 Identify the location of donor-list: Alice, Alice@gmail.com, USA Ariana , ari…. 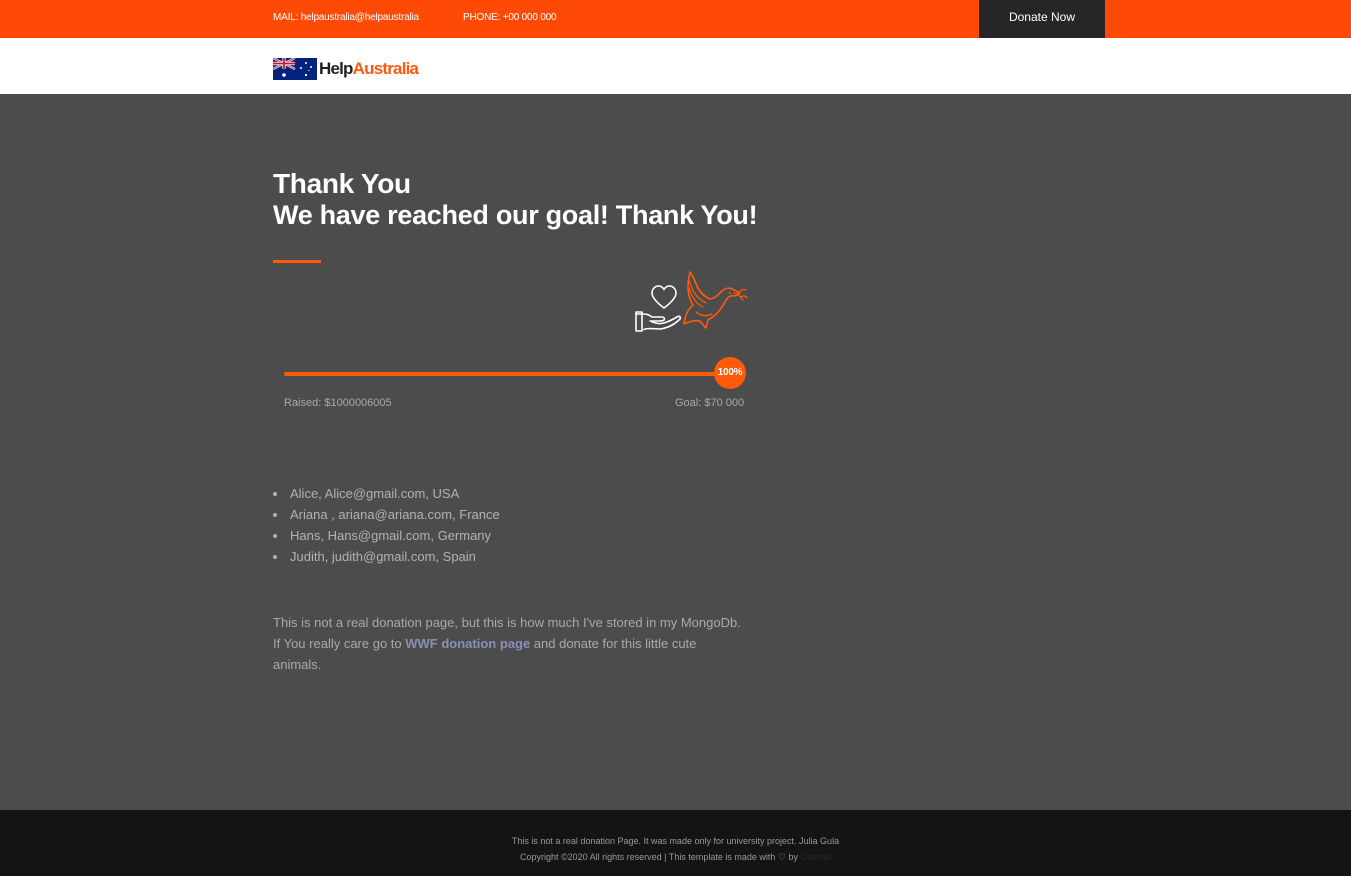
(386, 528).